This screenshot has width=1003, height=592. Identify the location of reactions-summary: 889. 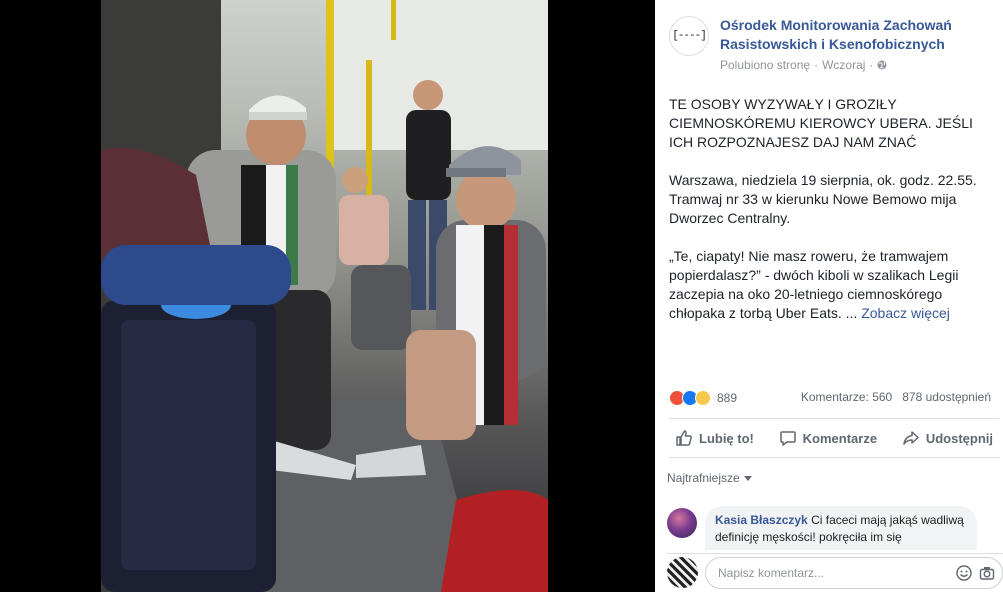
(703, 398).